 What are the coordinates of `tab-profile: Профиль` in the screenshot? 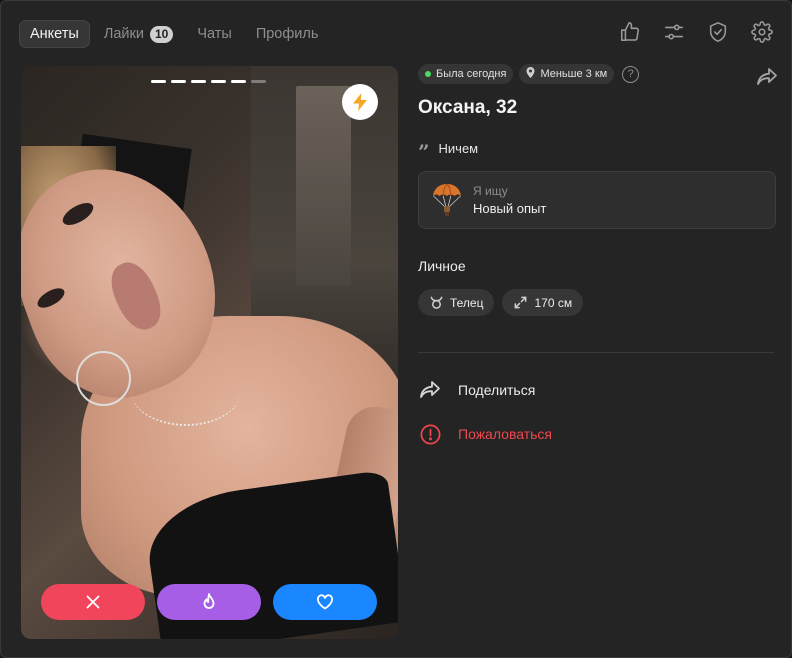 It's located at (287, 34).